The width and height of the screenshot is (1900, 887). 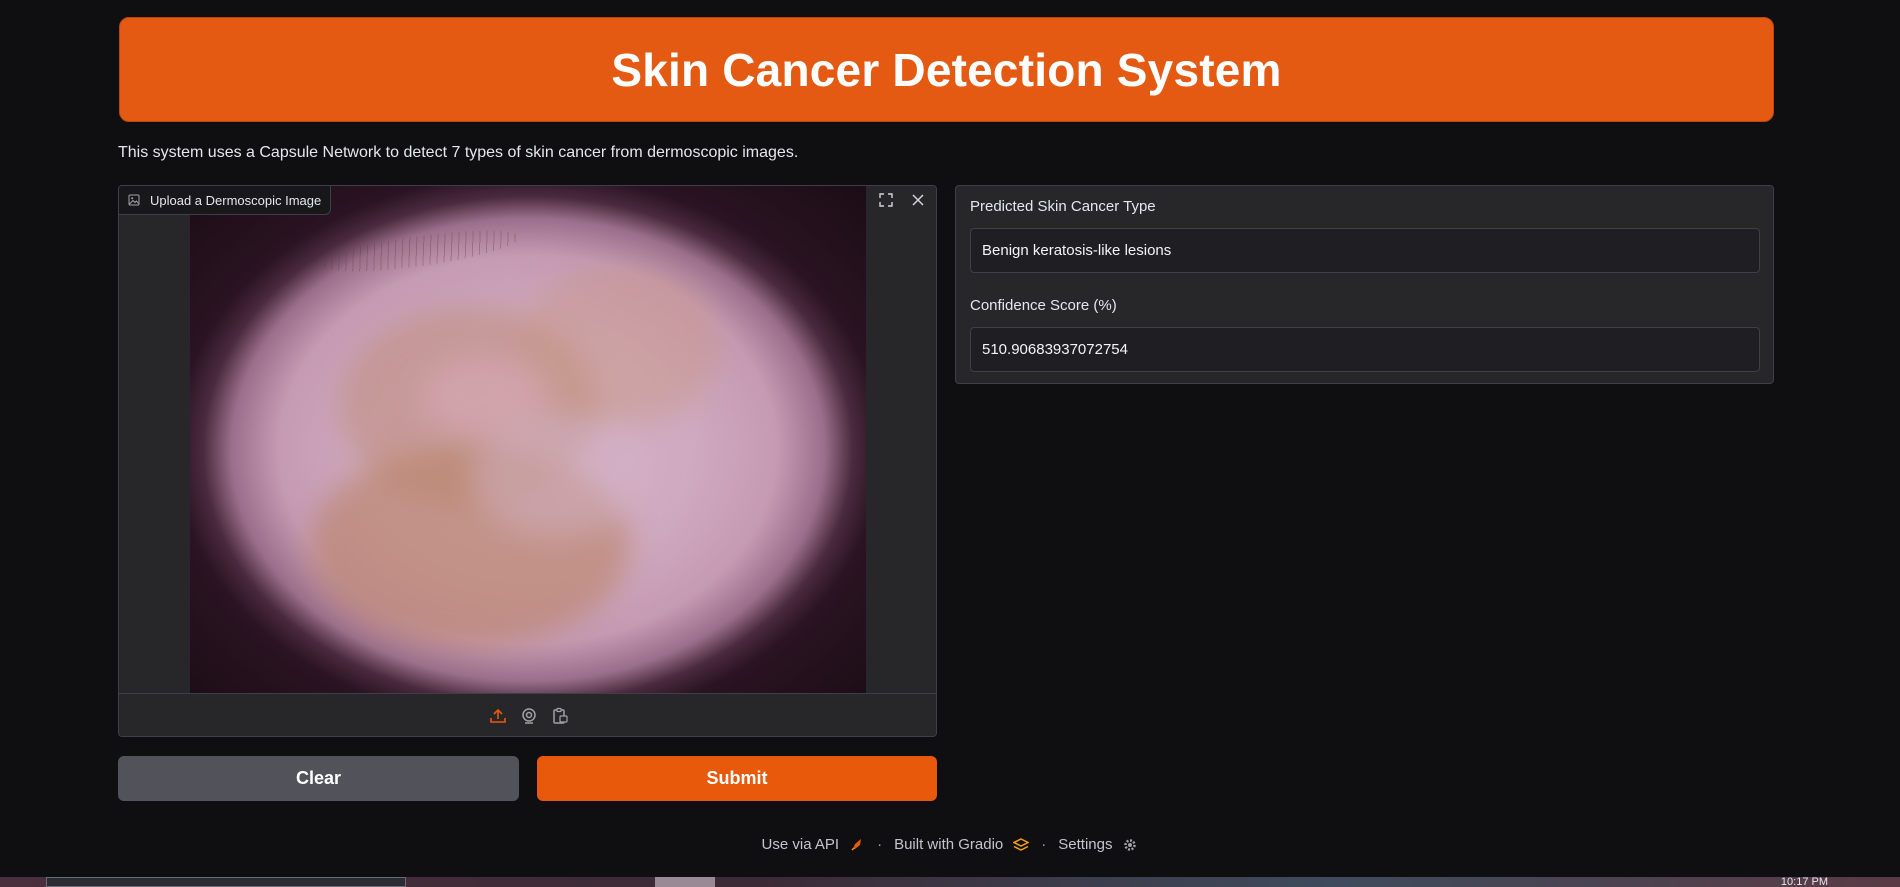 I want to click on close-icon, so click(x=918, y=200).